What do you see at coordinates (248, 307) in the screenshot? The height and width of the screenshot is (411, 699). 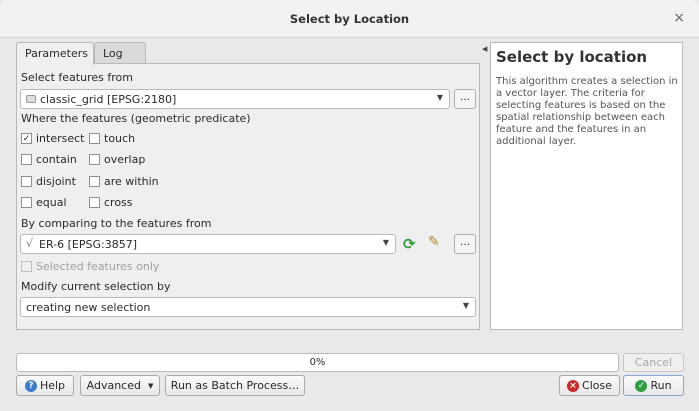 I see `modify-selection-combo: creating new selection ▼` at bounding box center [248, 307].